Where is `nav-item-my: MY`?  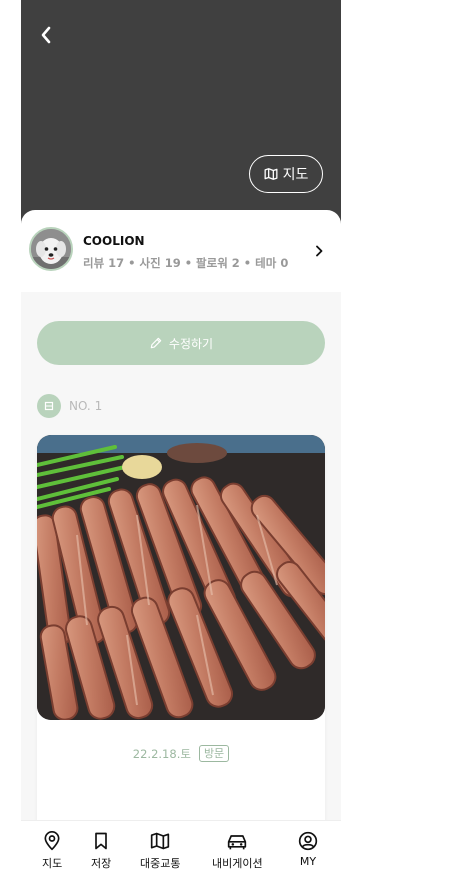 nav-item-my: MY is located at coordinates (308, 849).